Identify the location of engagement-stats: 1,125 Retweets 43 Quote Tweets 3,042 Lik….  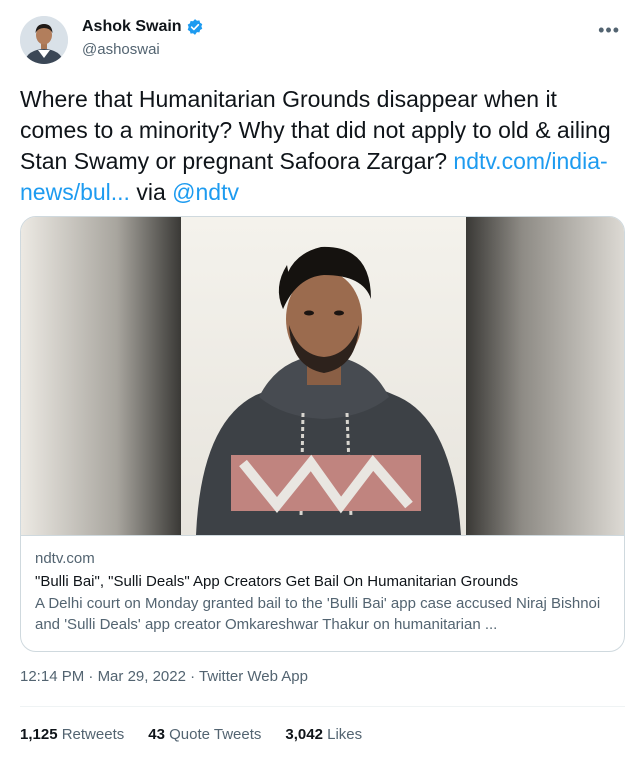
(191, 734).